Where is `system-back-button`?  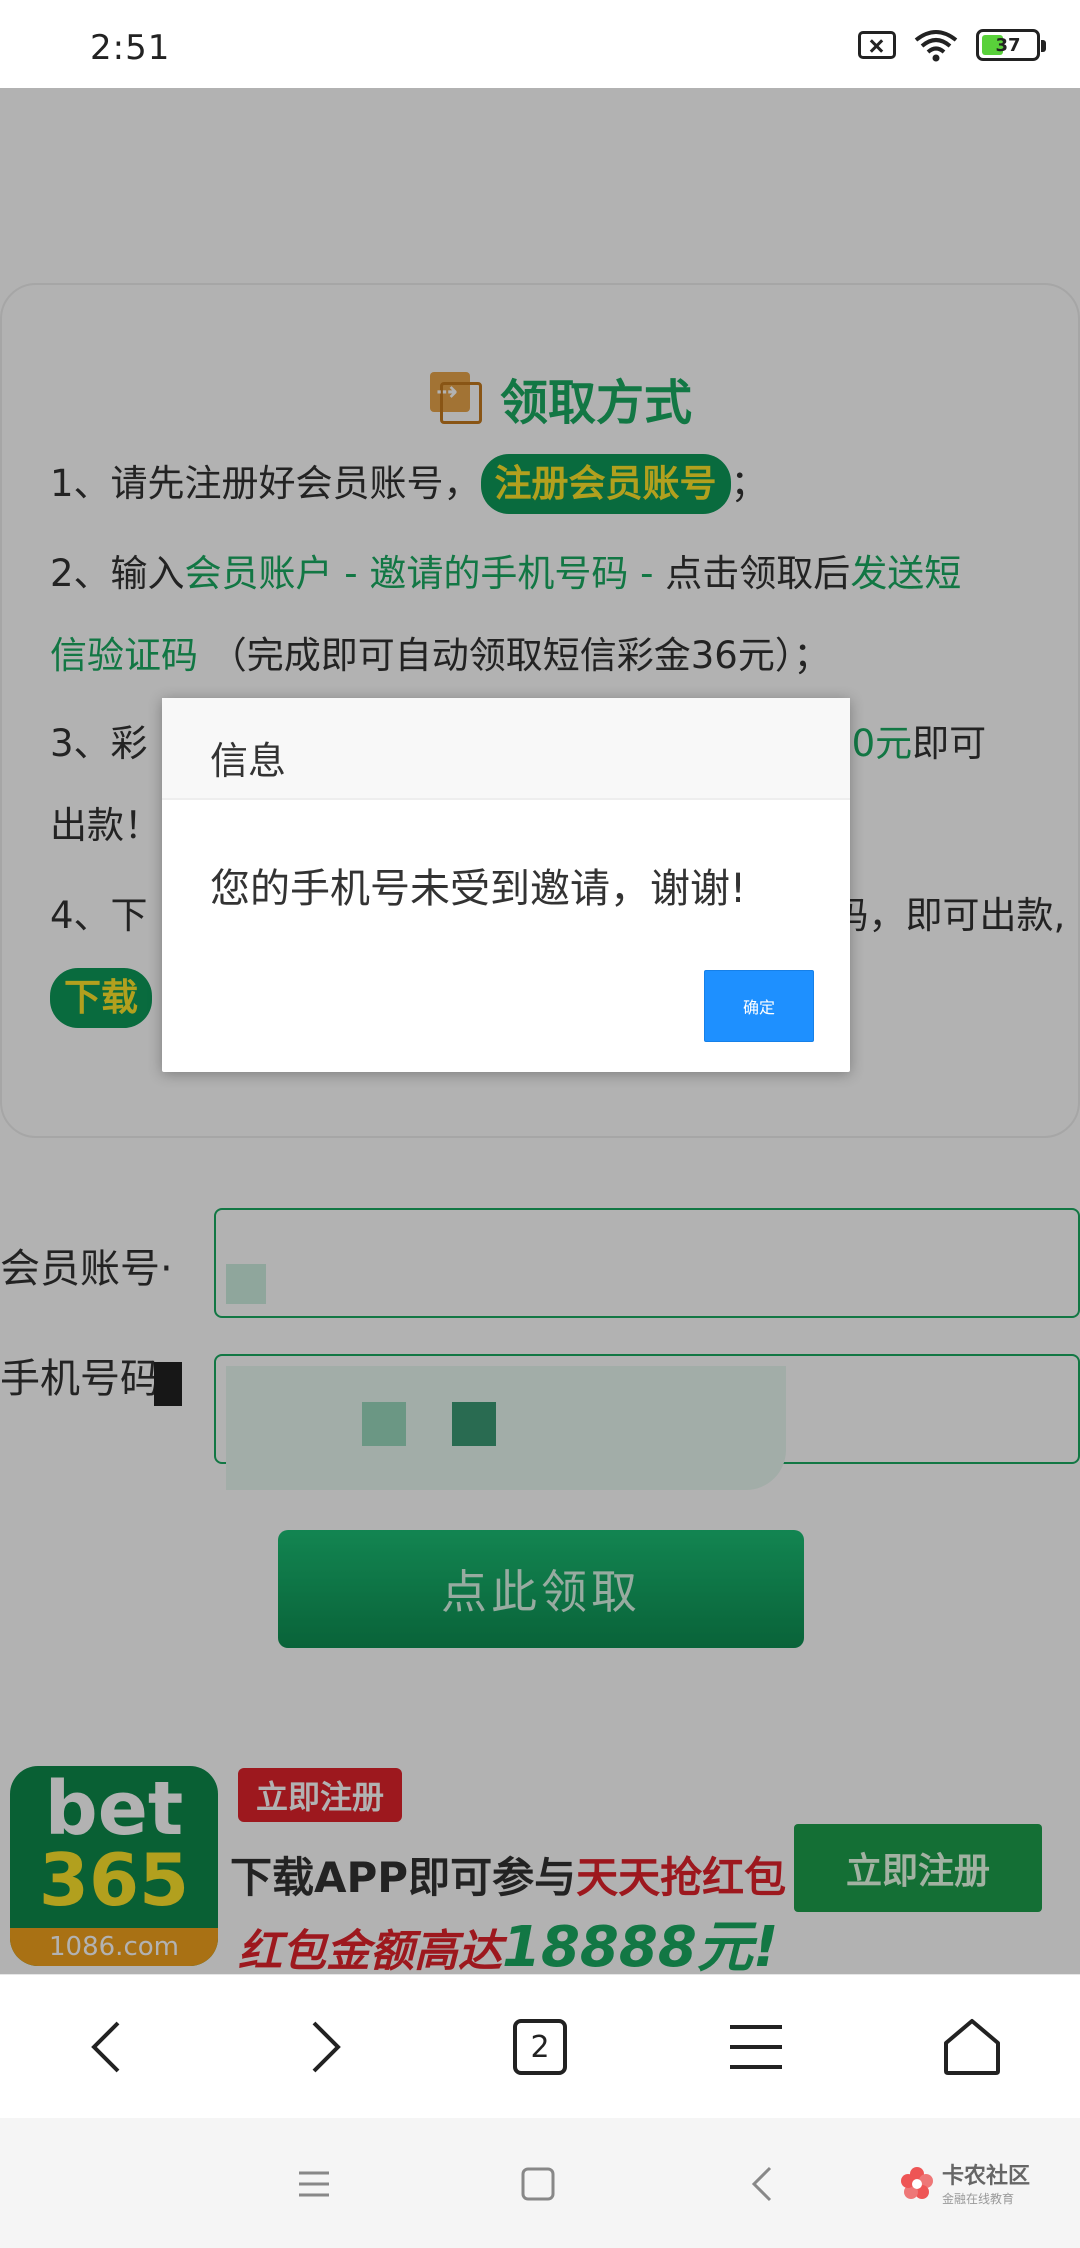
system-back-button is located at coordinates (762, 2184).